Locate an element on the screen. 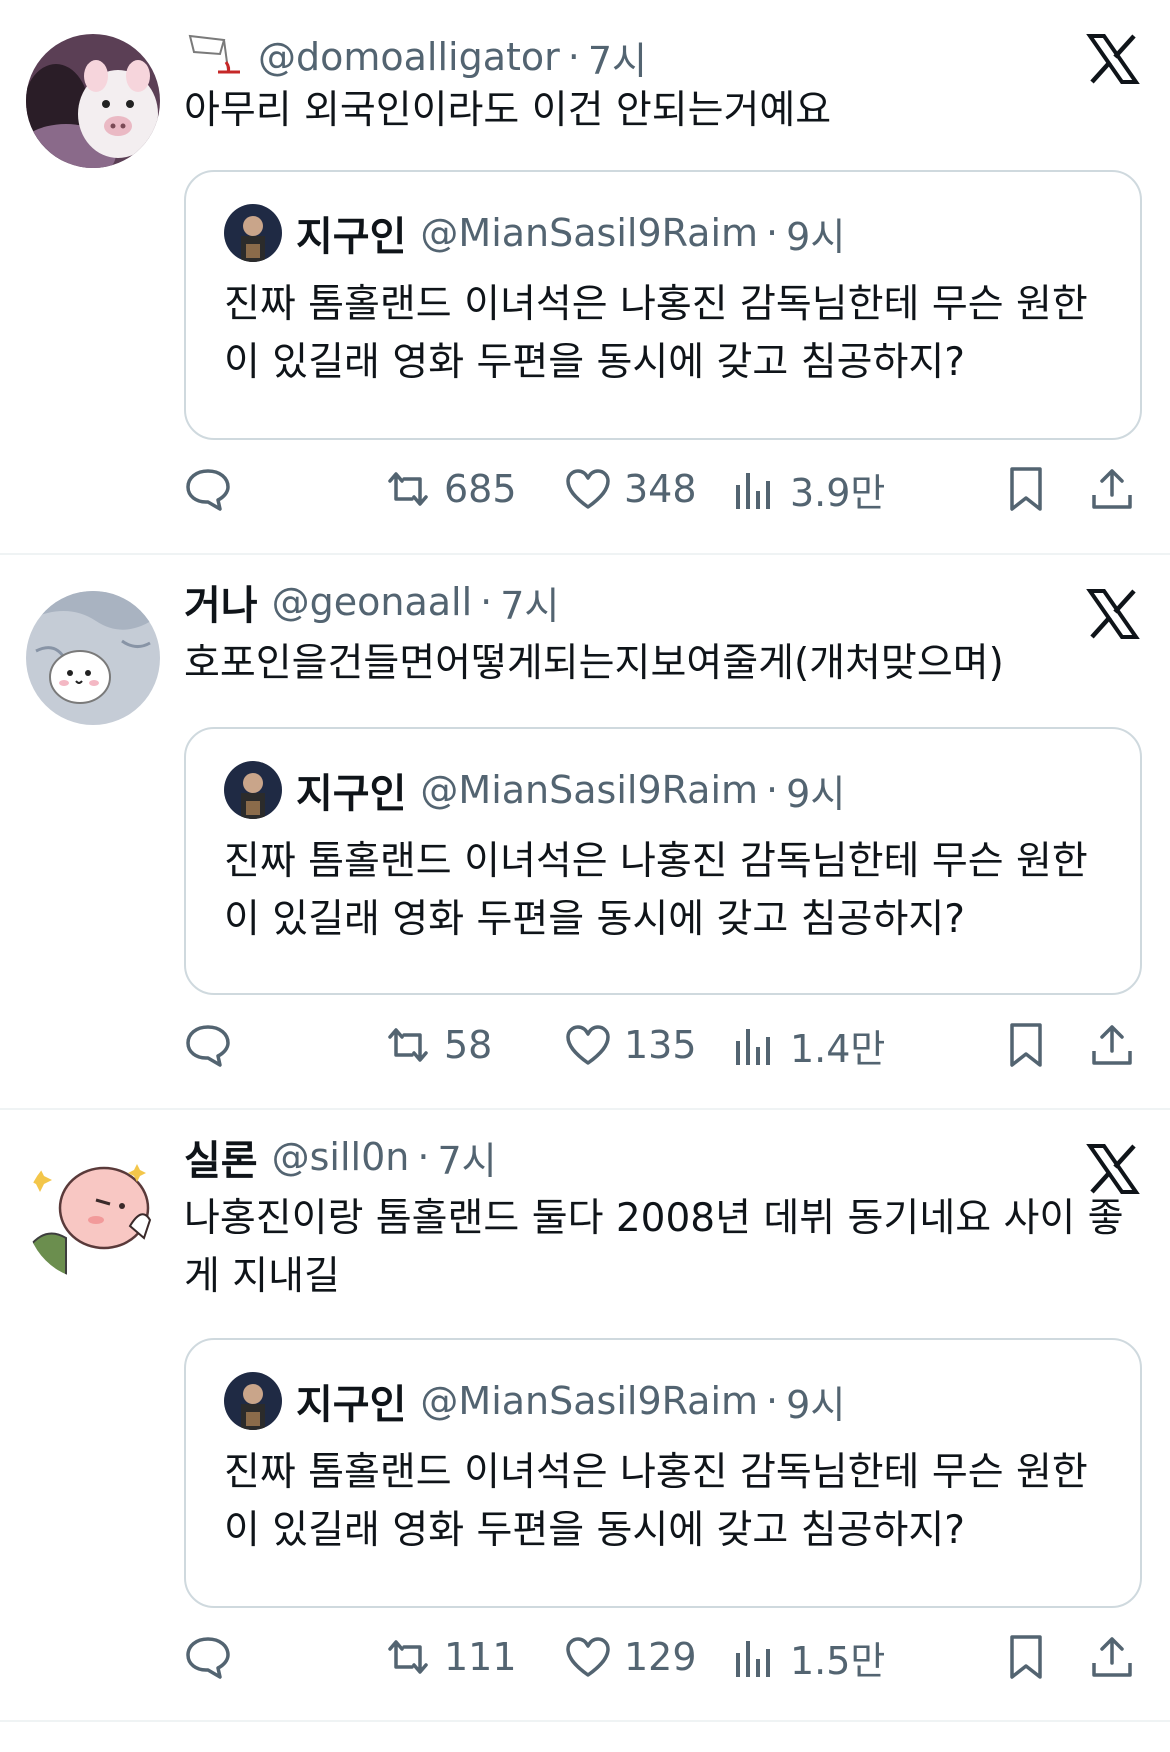  author-handle: @domoalligator is located at coordinates (409, 57).